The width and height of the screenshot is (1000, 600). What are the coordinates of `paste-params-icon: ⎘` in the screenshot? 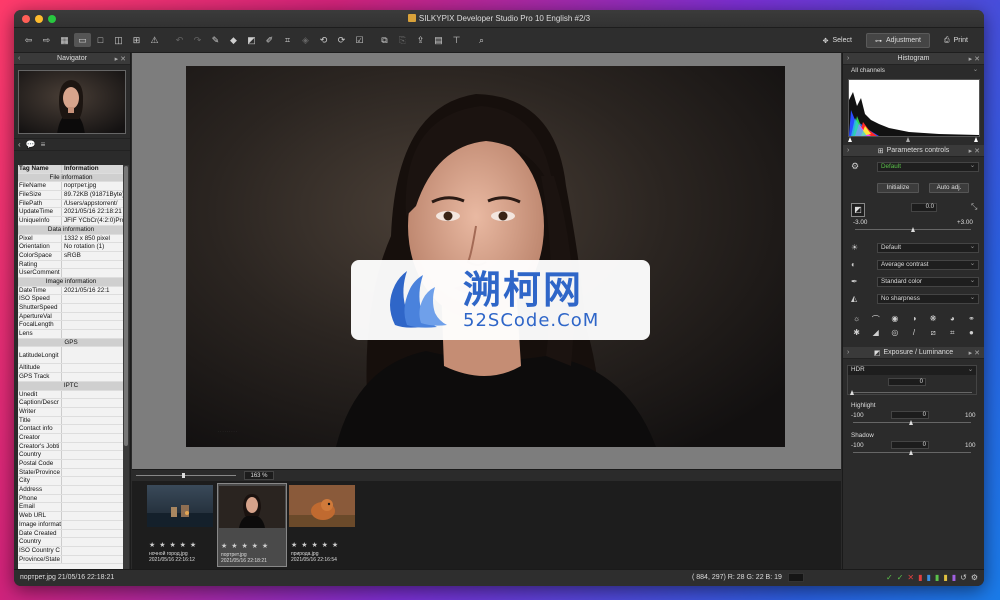 It's located at (402, 40).